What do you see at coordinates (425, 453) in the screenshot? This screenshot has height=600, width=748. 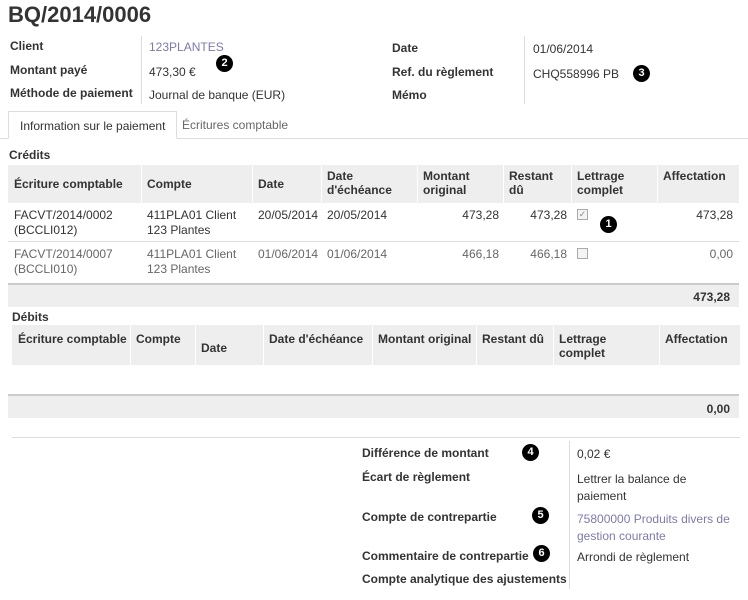 I see `amount-difference-label: Différence de montant` at bounding box center [425, 453].